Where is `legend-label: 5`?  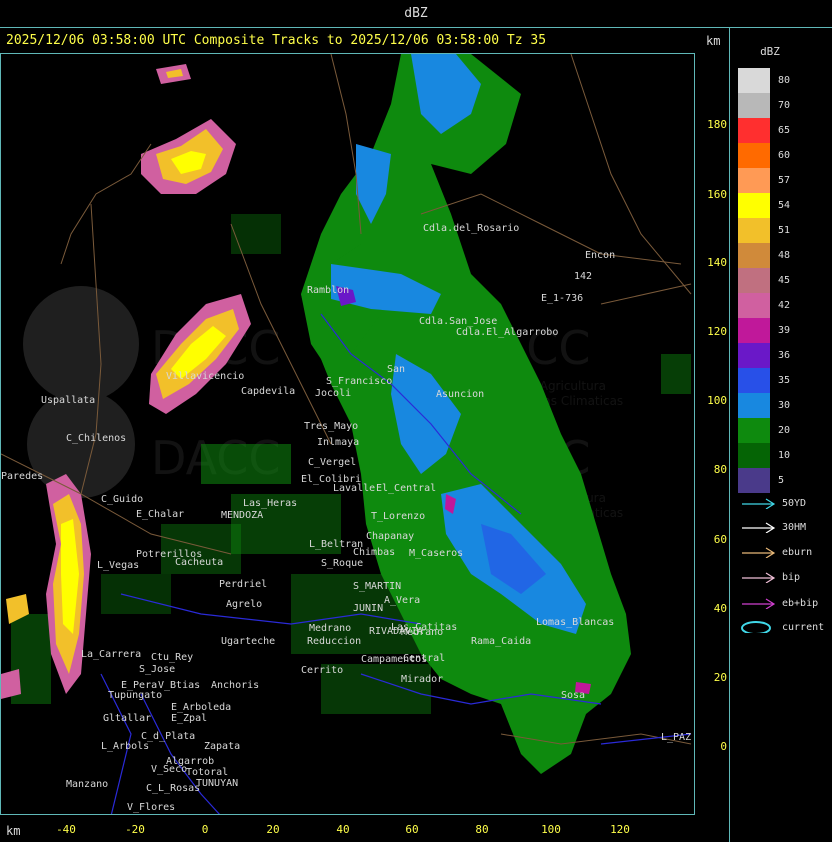 legend-label: 5 is located at coordinates (781, 480).